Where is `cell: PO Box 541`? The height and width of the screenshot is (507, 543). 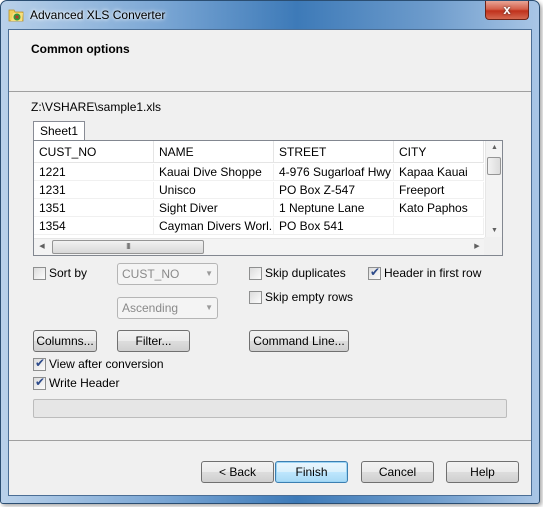
cell: PO Box 541 is located at coordinates (334, 226).